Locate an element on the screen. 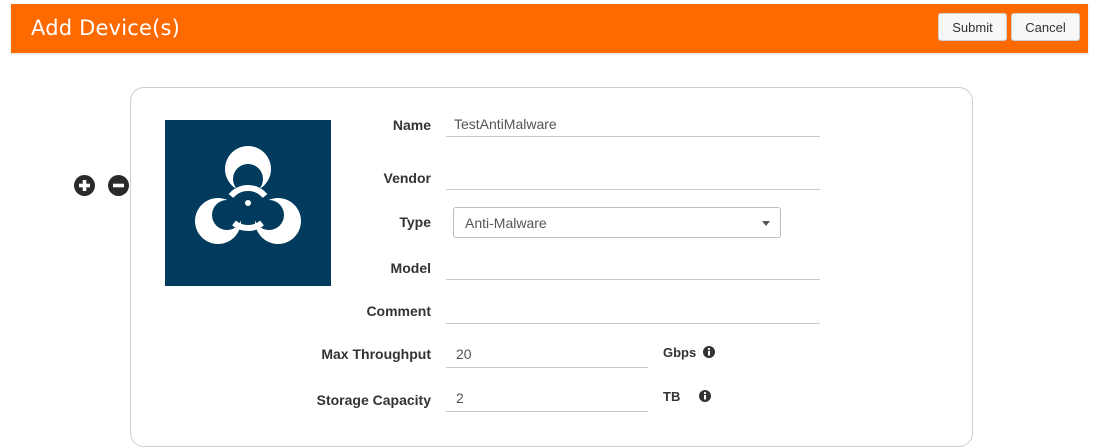 The width and height of the screenshot is (1103, 447). storage-capacity-unit: TB is located at coordinates (672, 396).